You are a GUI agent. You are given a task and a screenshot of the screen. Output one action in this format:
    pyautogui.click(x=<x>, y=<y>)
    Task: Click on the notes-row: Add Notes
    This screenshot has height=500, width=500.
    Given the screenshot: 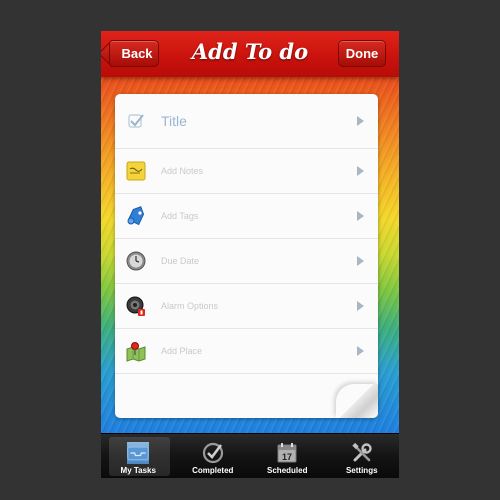 What is the action you would take?
    pyautogui.click(x=246, y=171)
    